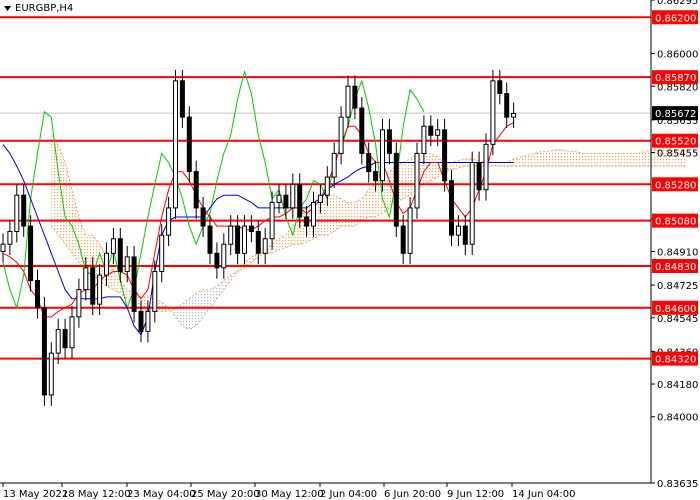 The width and height of the screenshot is (700, 500). What do you see at coordinates (289, 494) in the screenshot?
I see `time-tick-label: 30 May 12:00` at bounding box center [289, 494].